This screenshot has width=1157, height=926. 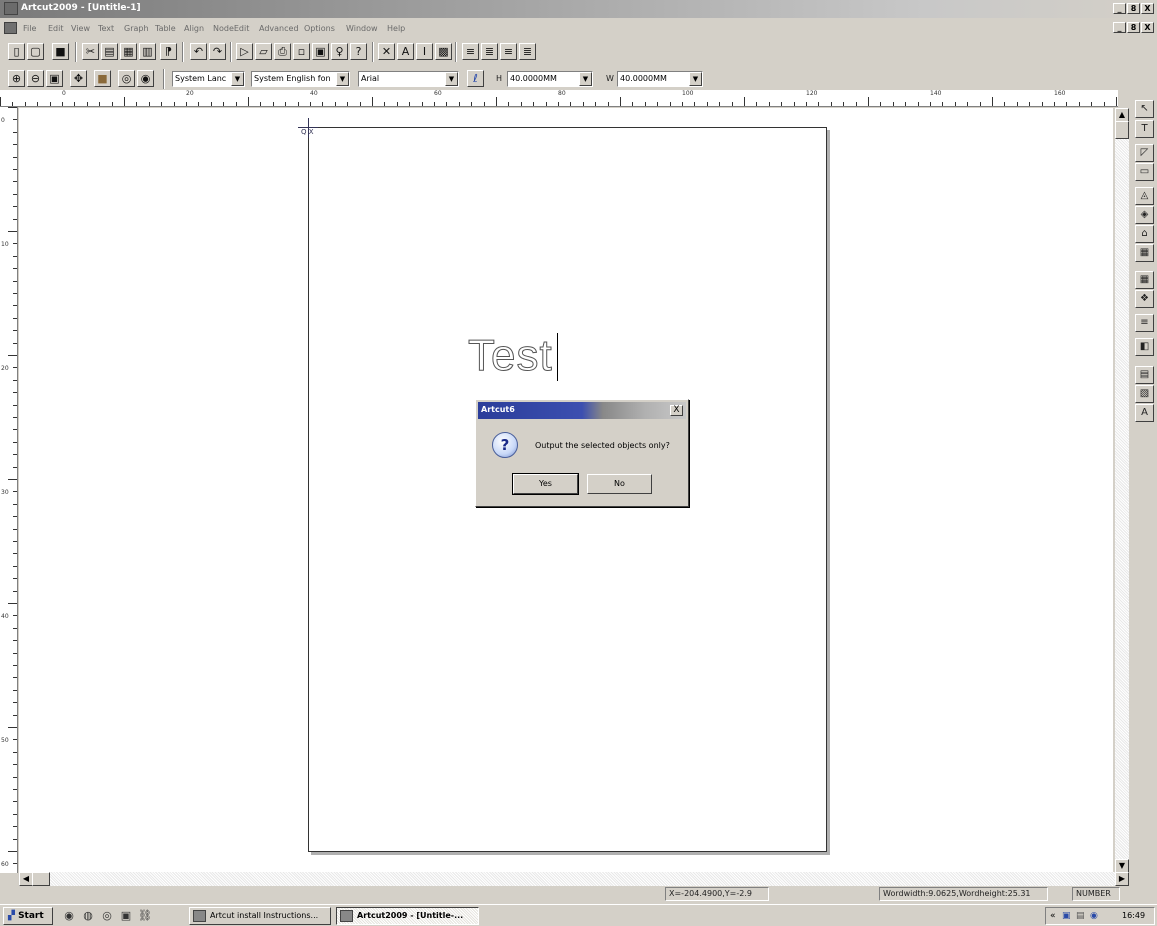 What do you see at coordinates (1144, 323) in the screenshot?
I see `align-tool-icon: ≡` at bounding box center [1144, 323].